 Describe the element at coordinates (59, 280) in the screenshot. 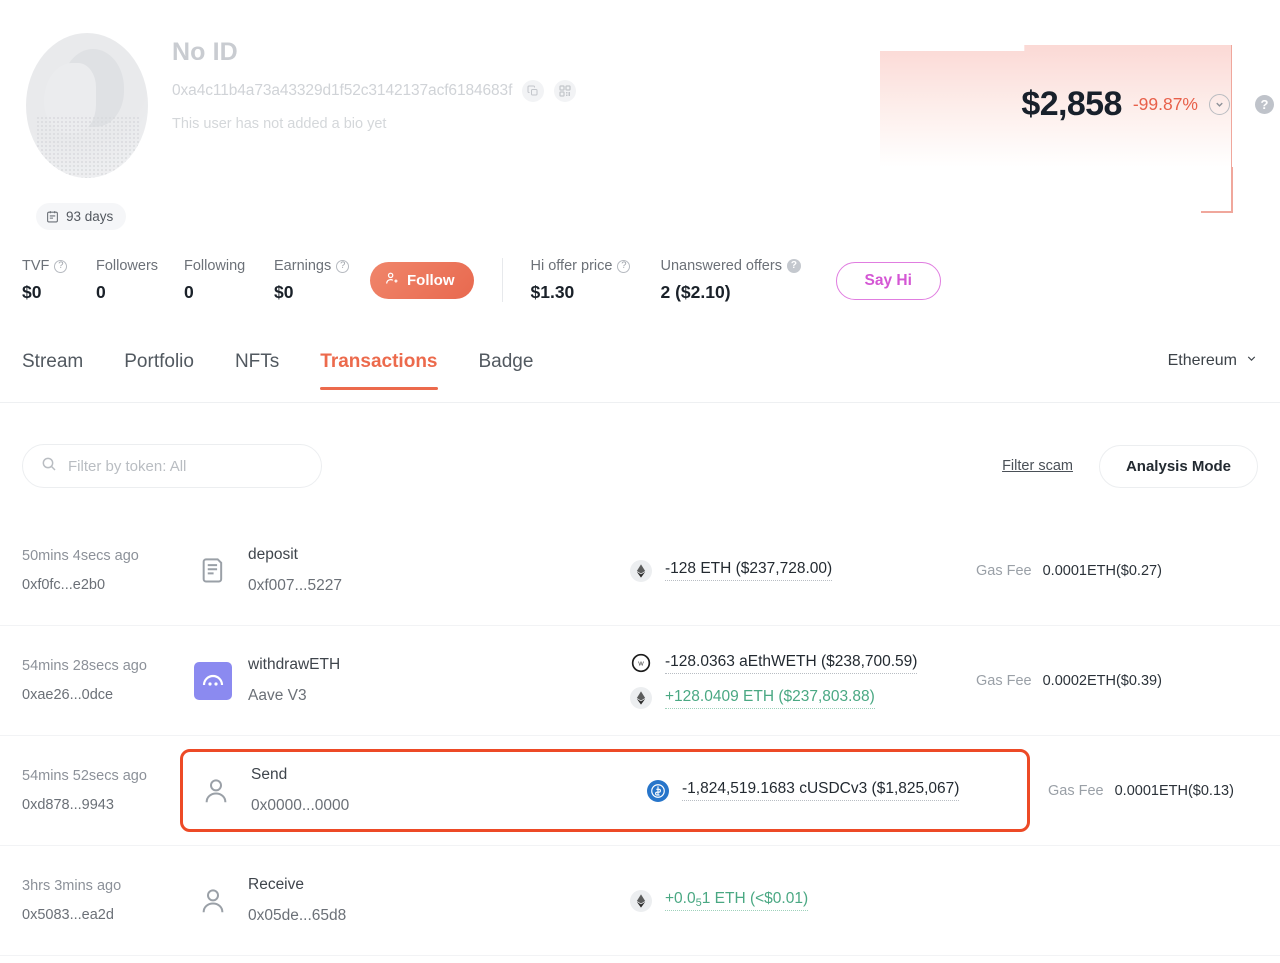

I see `stat-tvf: TVF ? $0` at that location.